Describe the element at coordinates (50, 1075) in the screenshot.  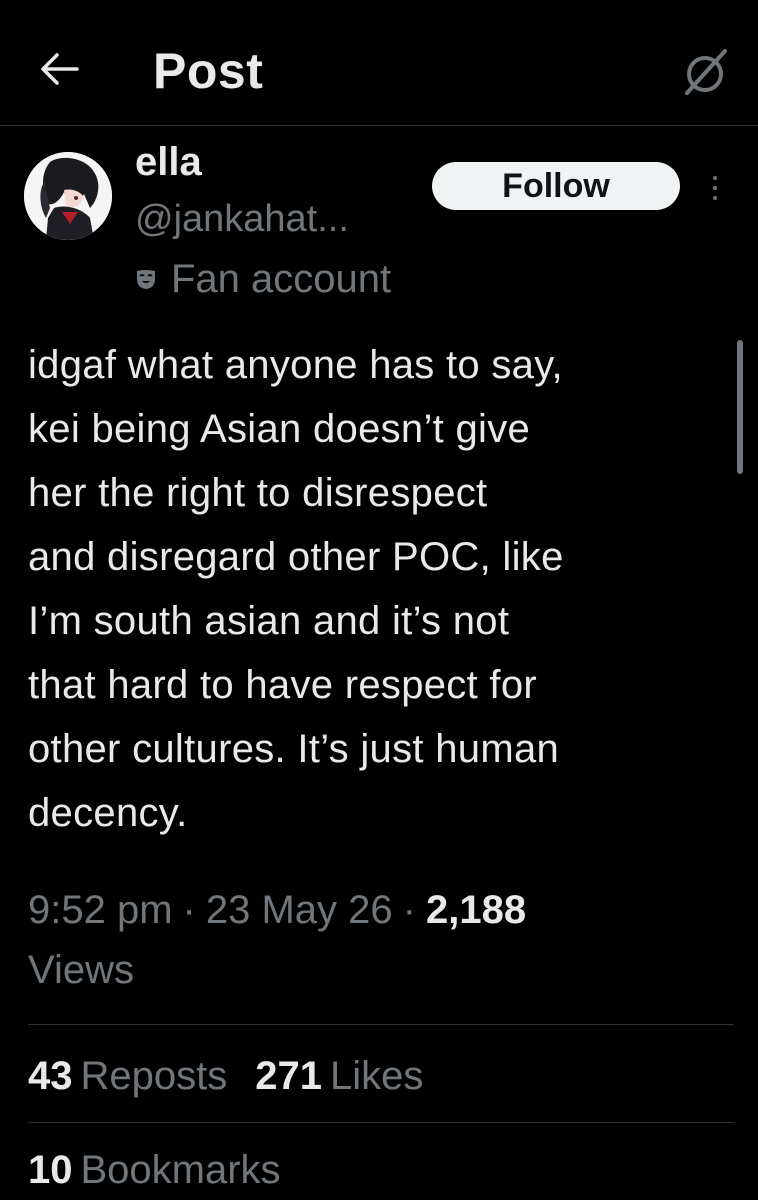
I see `reposts-count: 43` at that location.